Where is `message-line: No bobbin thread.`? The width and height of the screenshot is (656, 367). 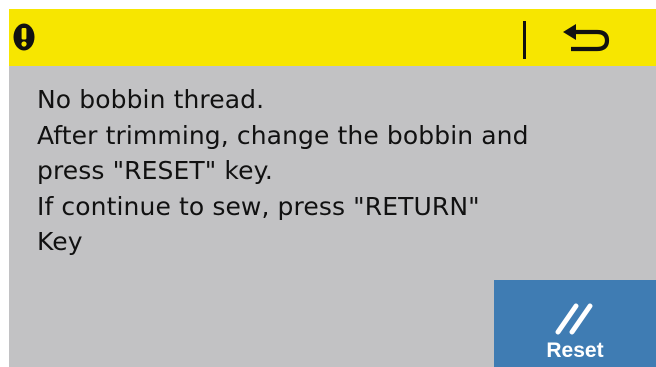 message-line: No bobbin thread. is located at coordinates (151, 99).